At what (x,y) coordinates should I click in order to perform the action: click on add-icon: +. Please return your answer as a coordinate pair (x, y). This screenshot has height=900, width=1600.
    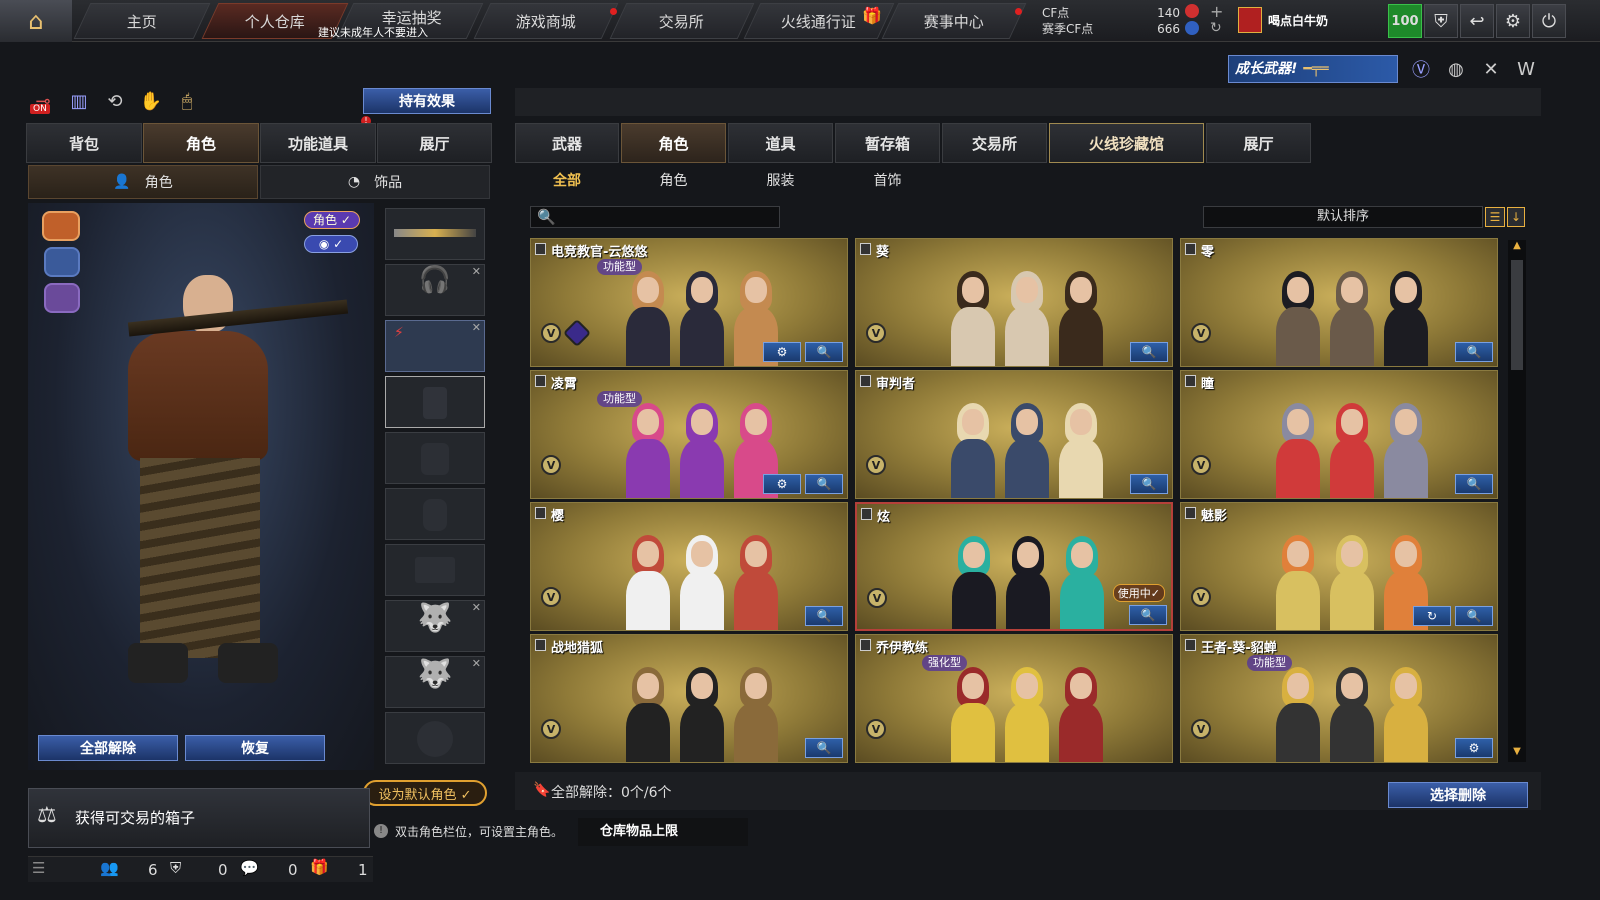
    Looking at the image, I should click on (1216, 11).